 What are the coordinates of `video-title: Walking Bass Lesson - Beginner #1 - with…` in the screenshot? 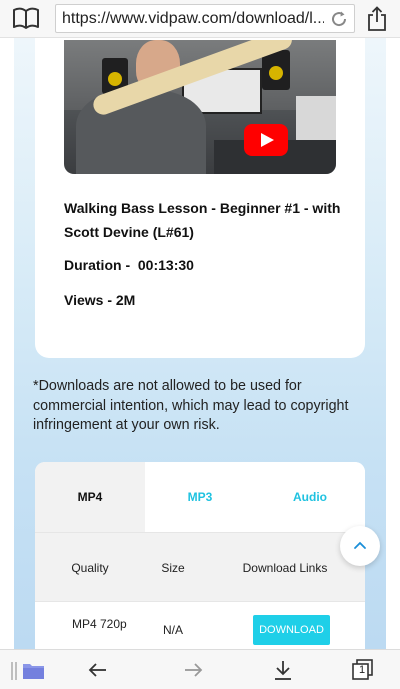 It's located at (202, 220).